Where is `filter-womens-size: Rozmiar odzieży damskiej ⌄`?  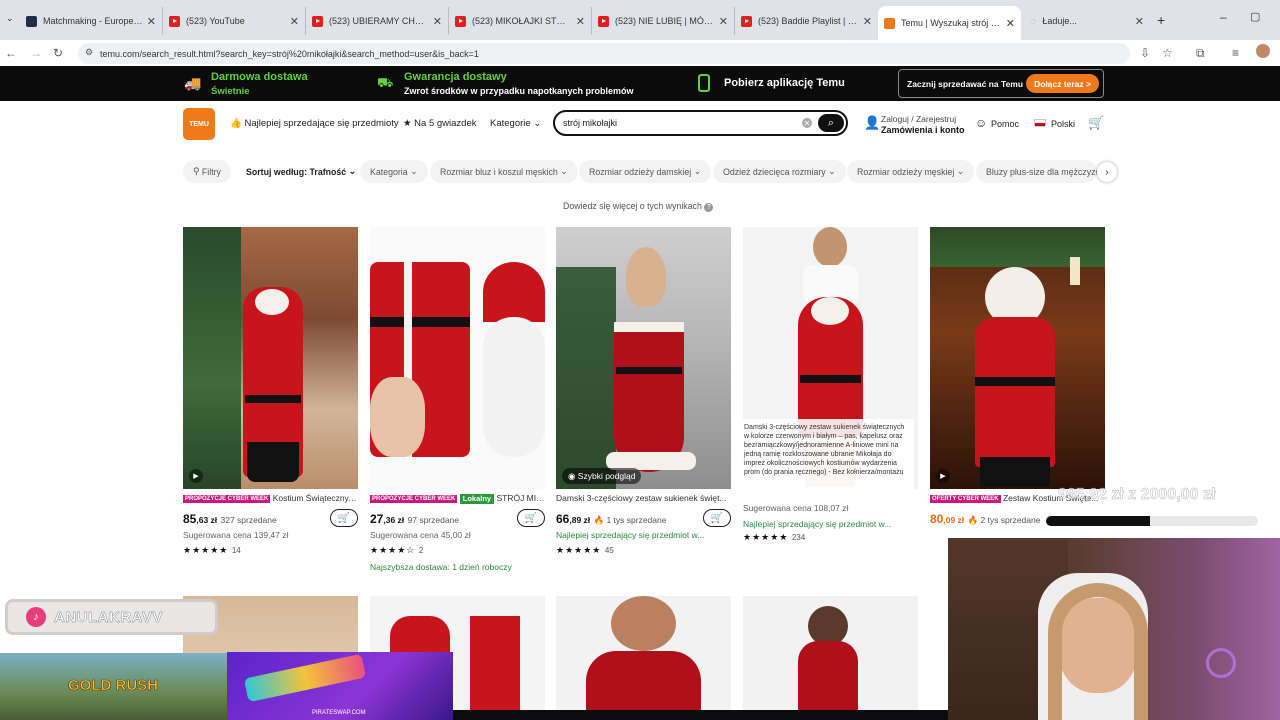 filter-womens-size: Rozmiar odzieży damskiej ⌄ is located at coordinates (645, 171).